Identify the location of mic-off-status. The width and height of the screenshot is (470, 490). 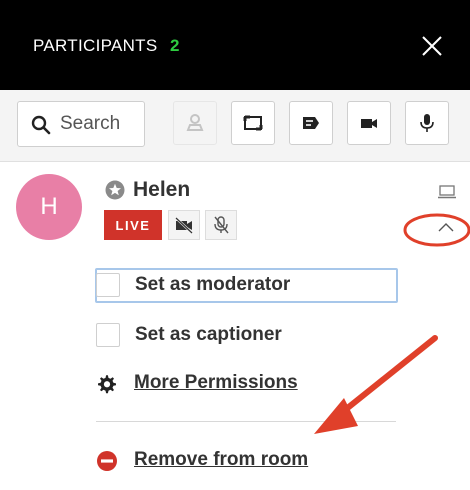
(221, 225).